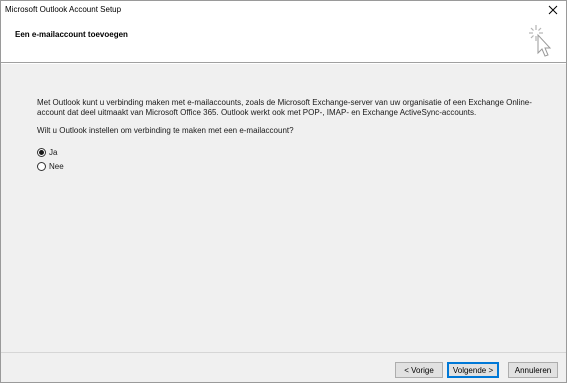  What do you see at coordinates (473, 370) in the screenshot?
I see `next-button: Volgende >` at bounding box center [473, 370].